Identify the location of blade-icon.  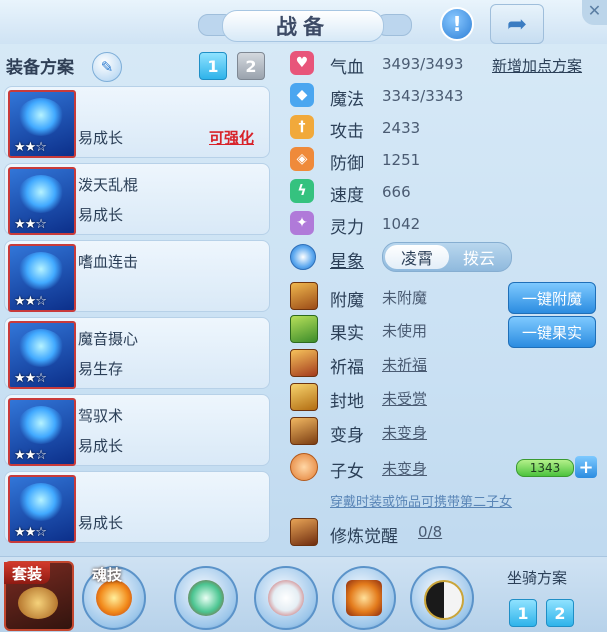
(206, 598).